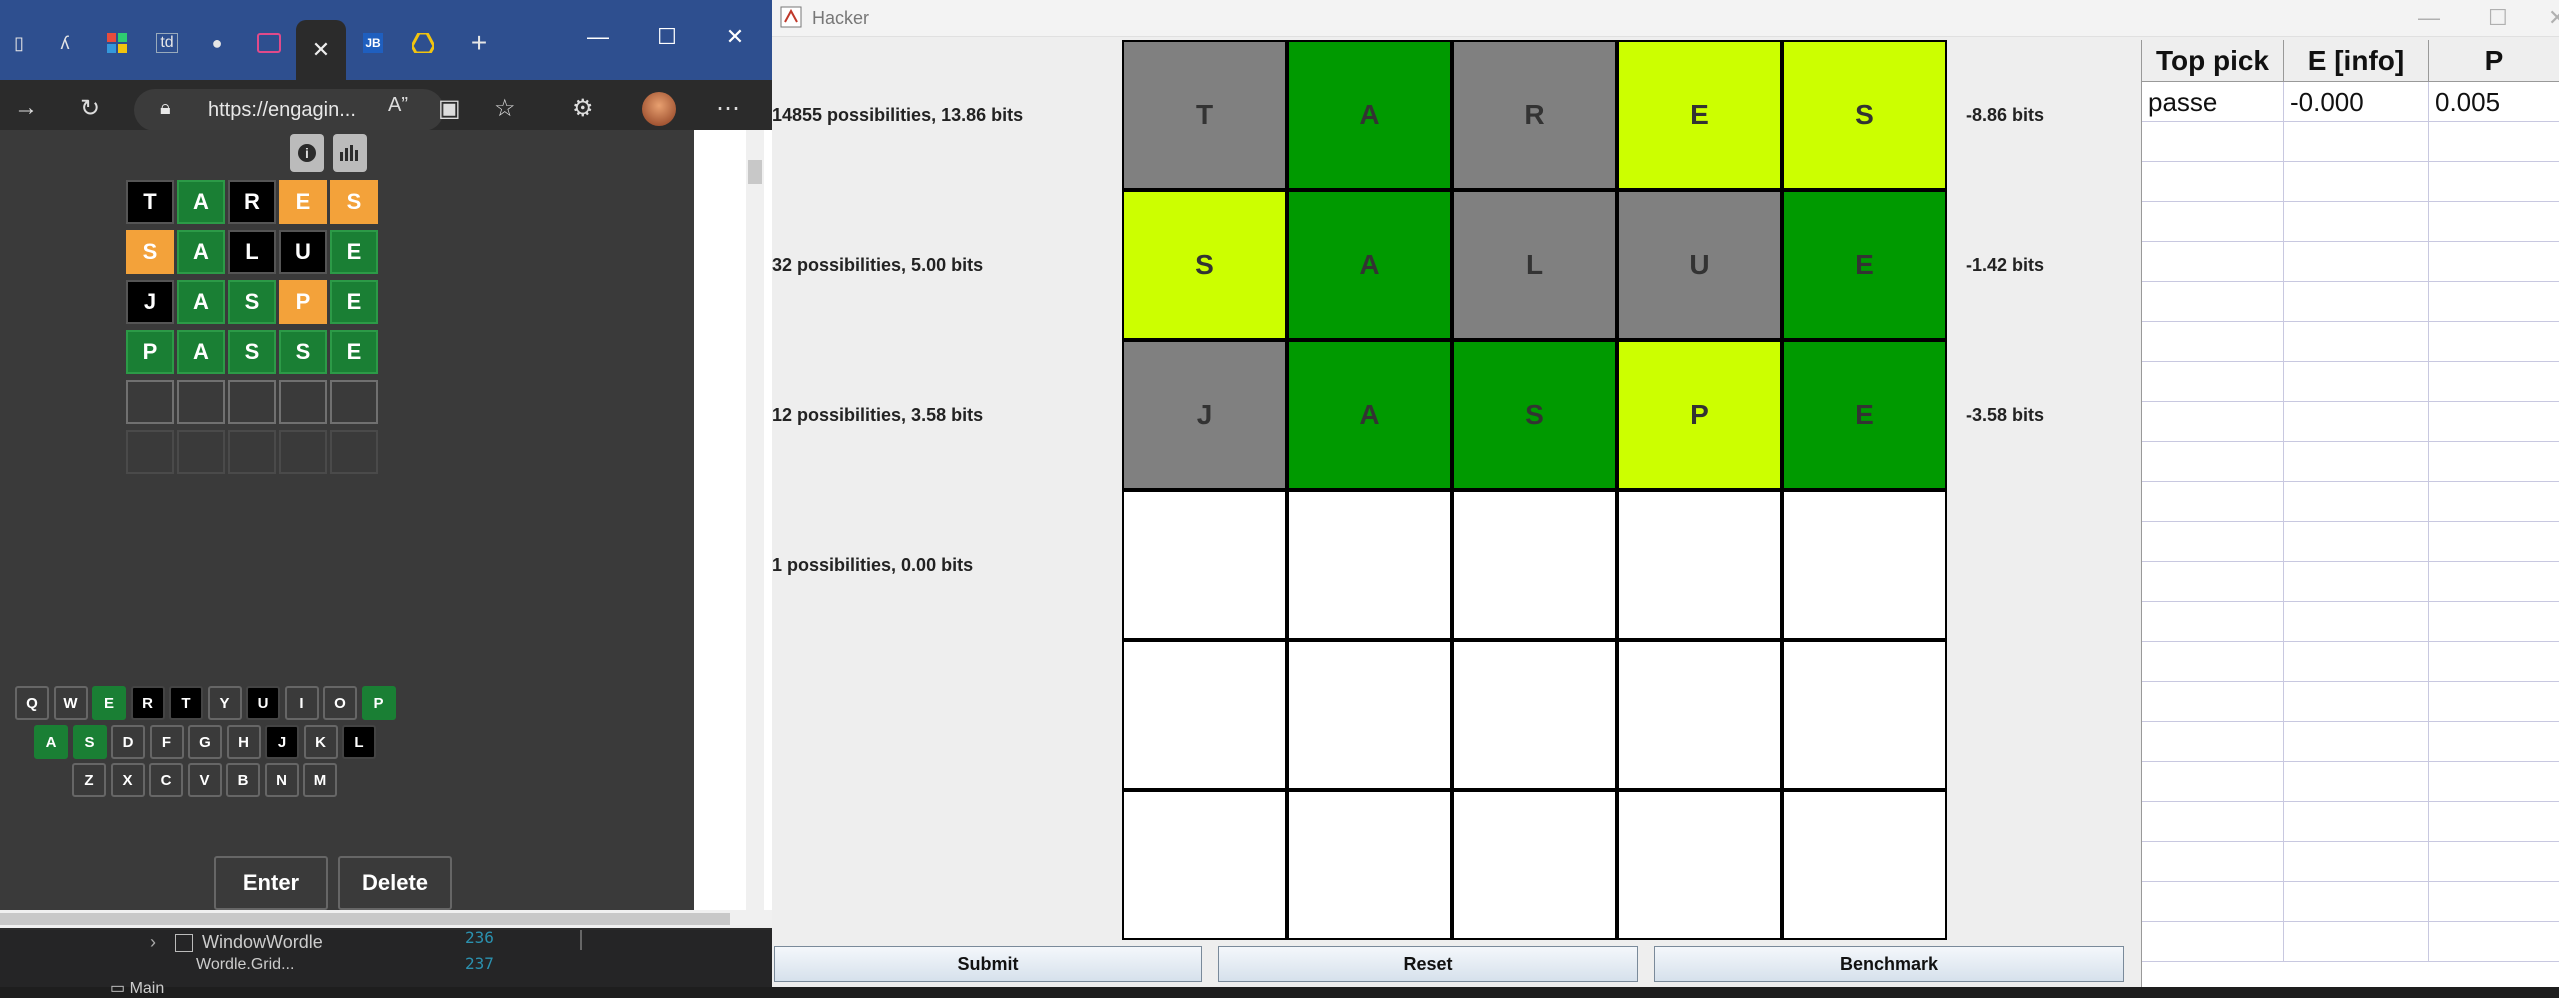  What do you see at coordinates (147, 703) in the screenshot?
I see `key-r: R` at bounding box center [147, 703].